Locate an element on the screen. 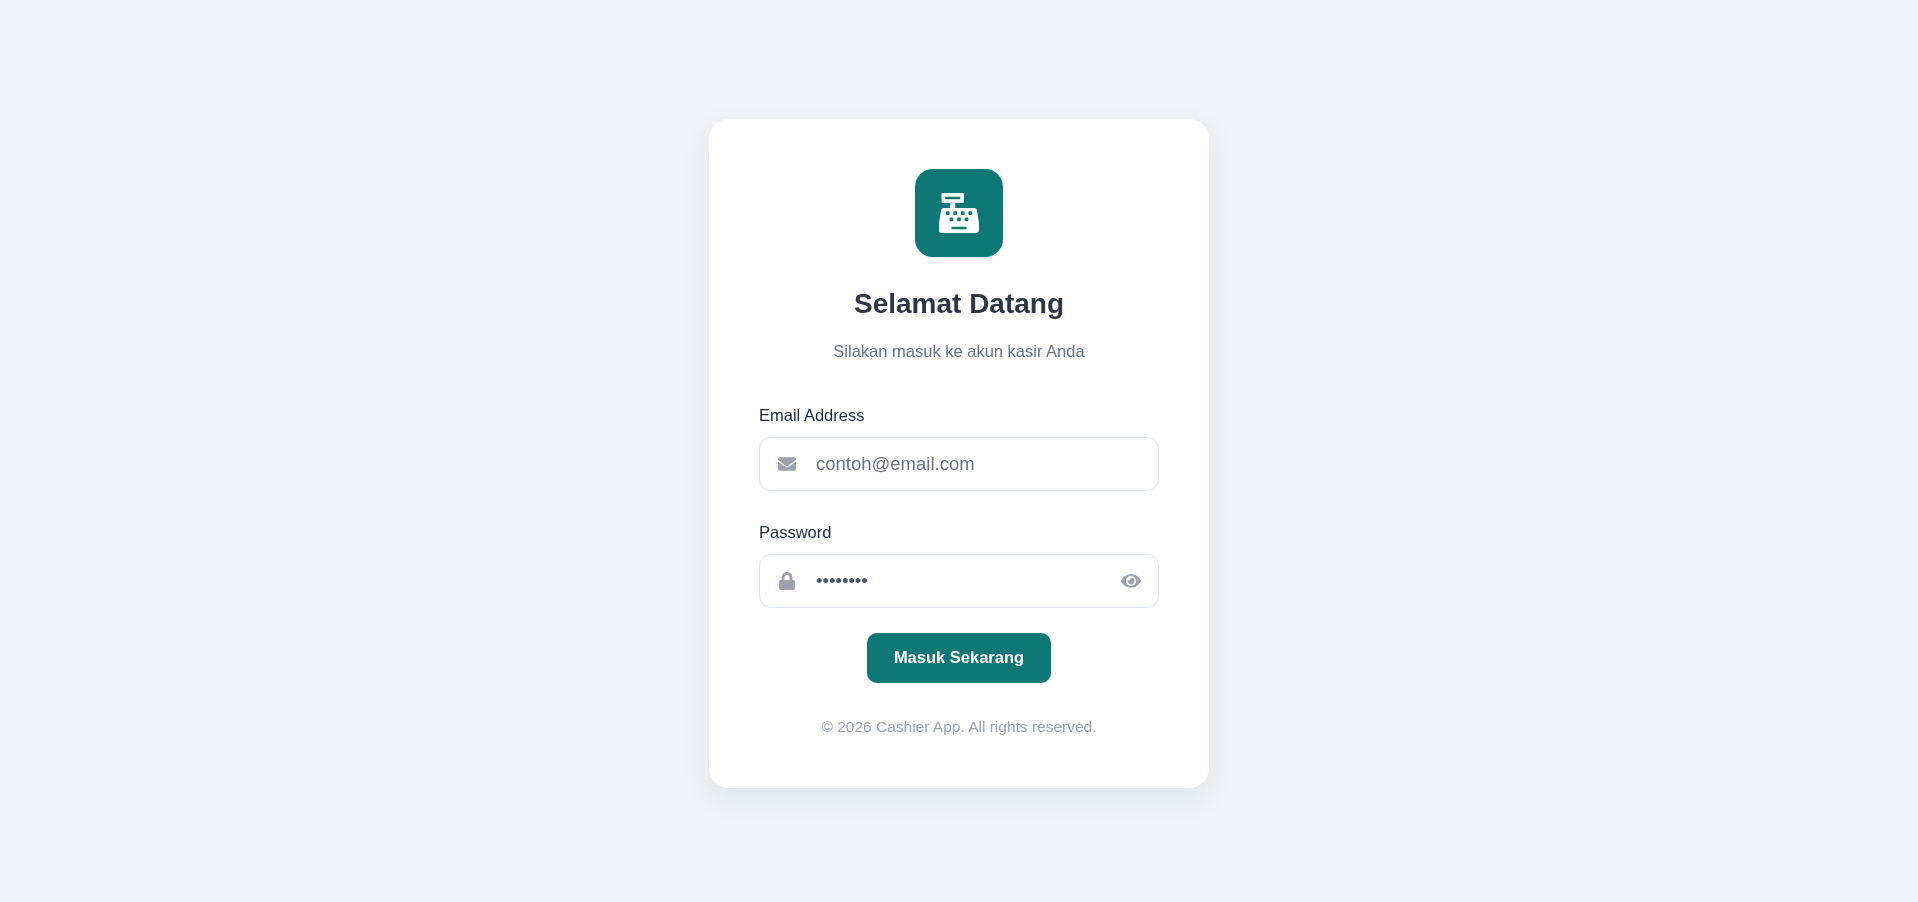  eye-icon is located at coordinates (1131, 580).